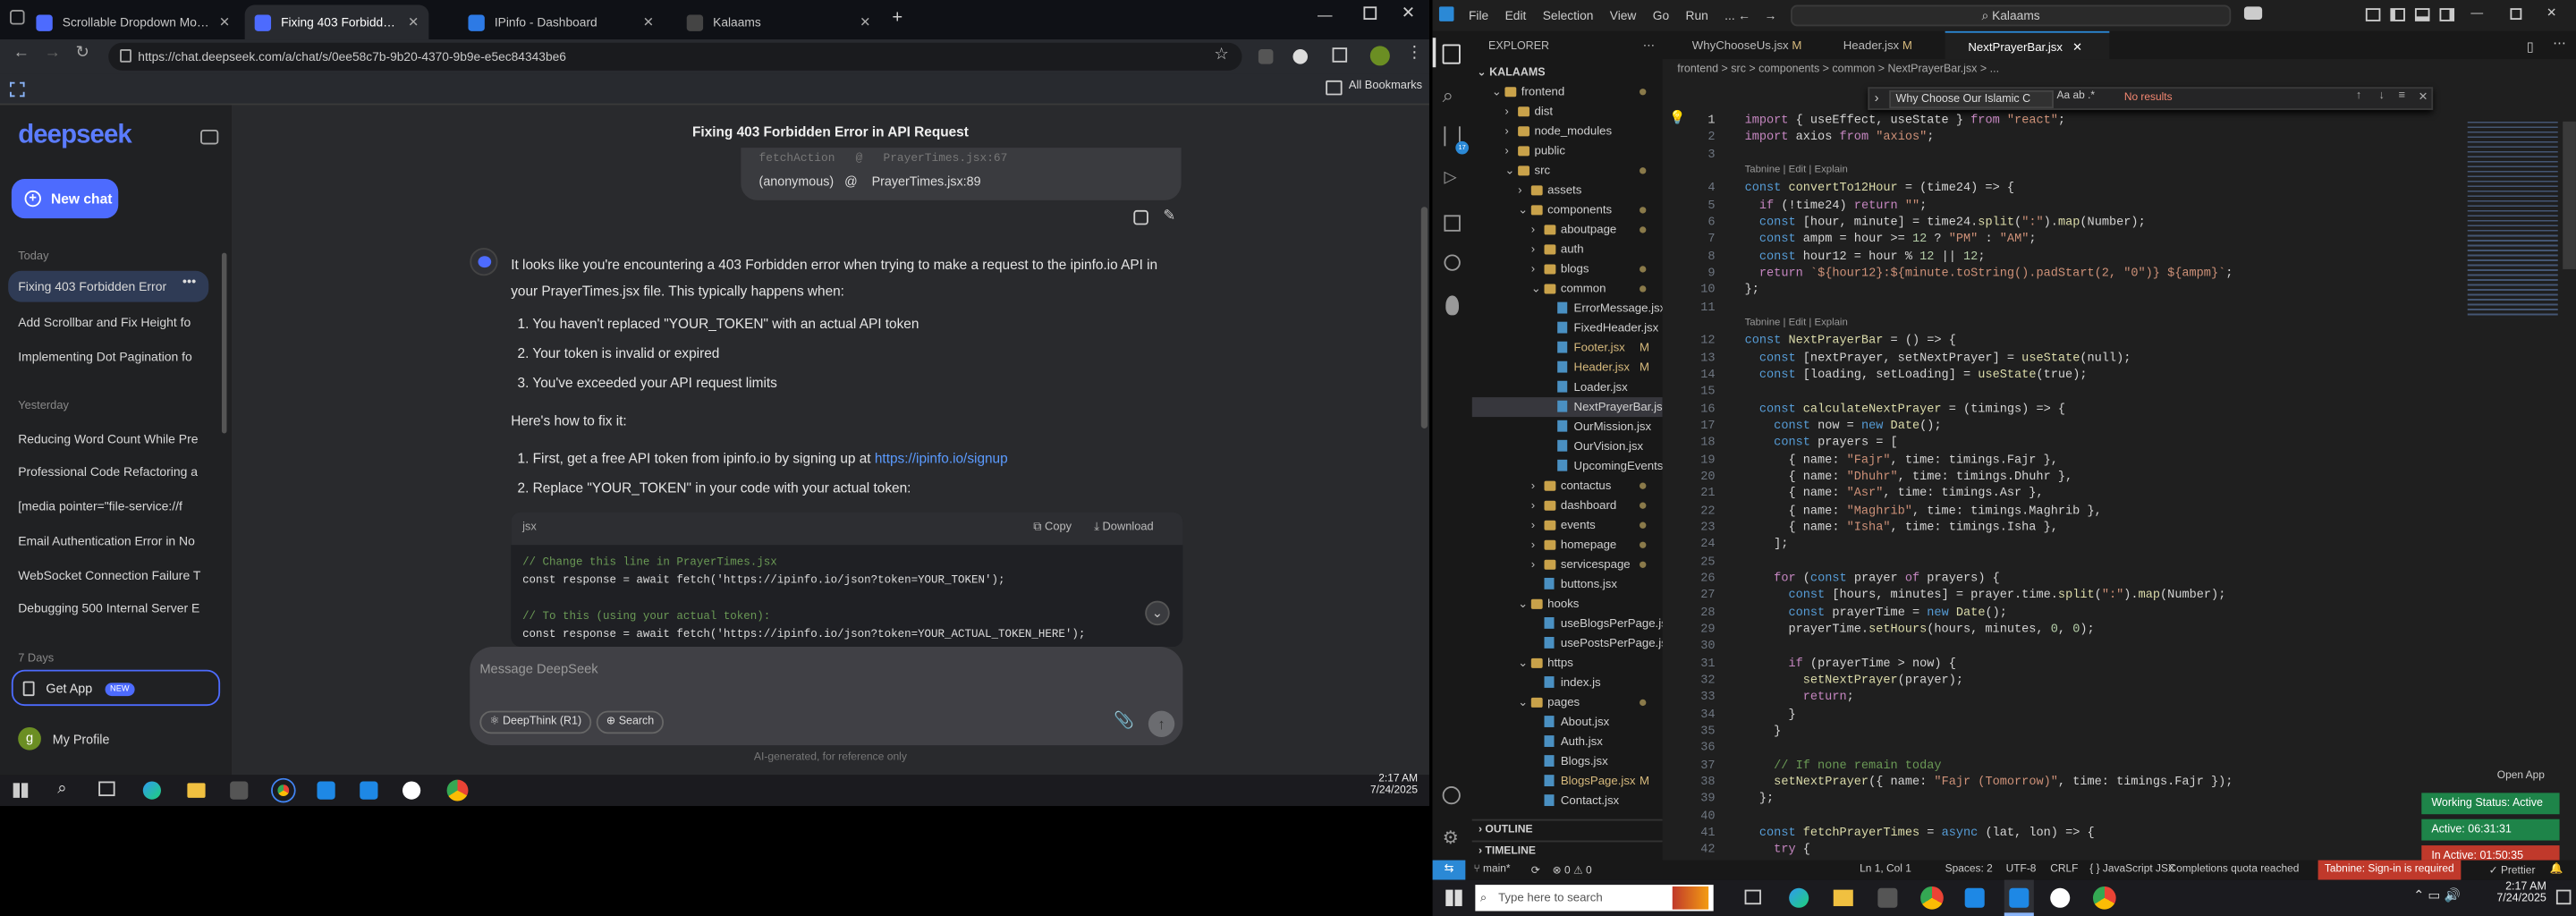 The image size is (2576, 916). Describe the element at coordinates (1370, 13) in the screenshot. I see `maximize-icon` at that location.